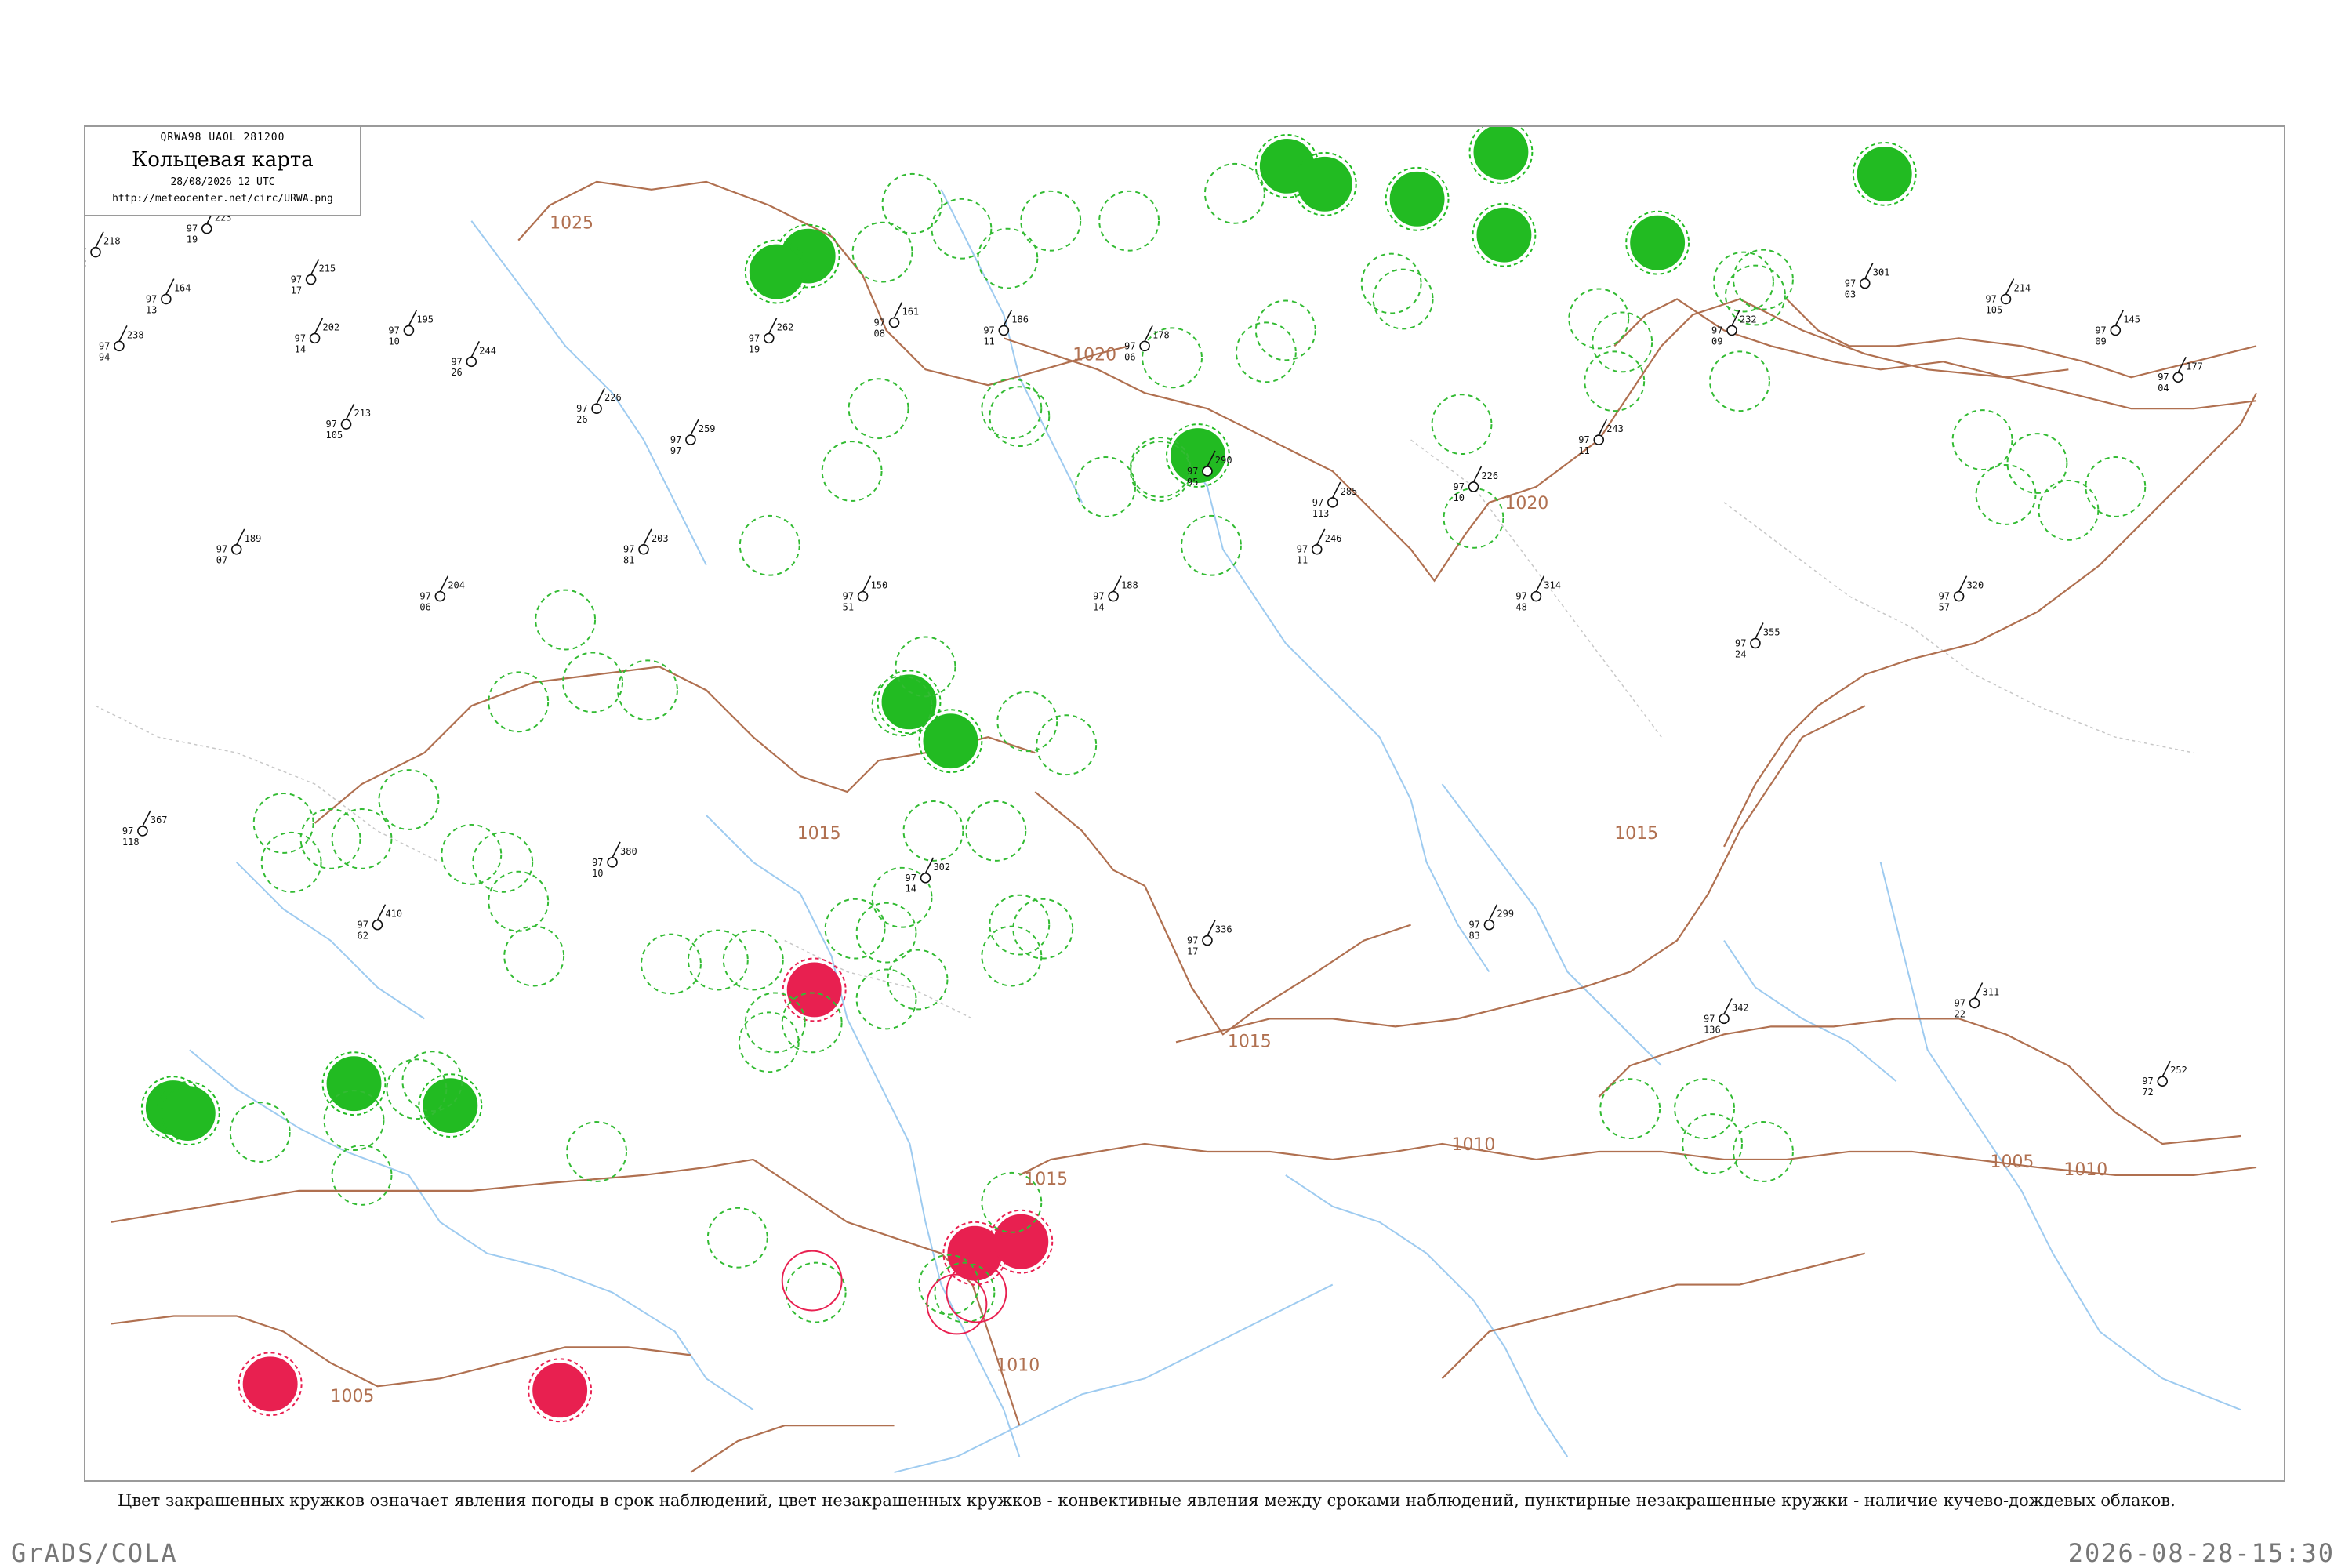 The width and height of the screenshot is (2352, 1568). Describe the element at coordinates (192, 239) in the screenshot. I see `station-dewpoint: 19` at that location.